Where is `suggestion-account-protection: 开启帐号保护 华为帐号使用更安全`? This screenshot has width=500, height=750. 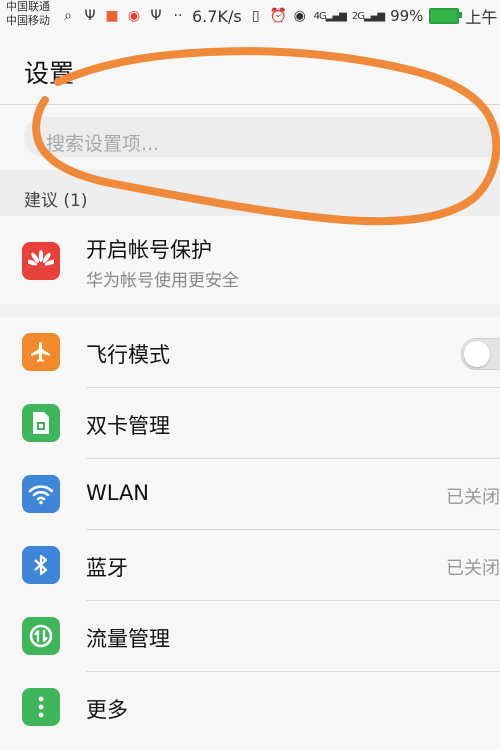
suggestion-account-protection: 开启帐号保护 华为帐号使用更安全 is located at coordinates (250, 260).